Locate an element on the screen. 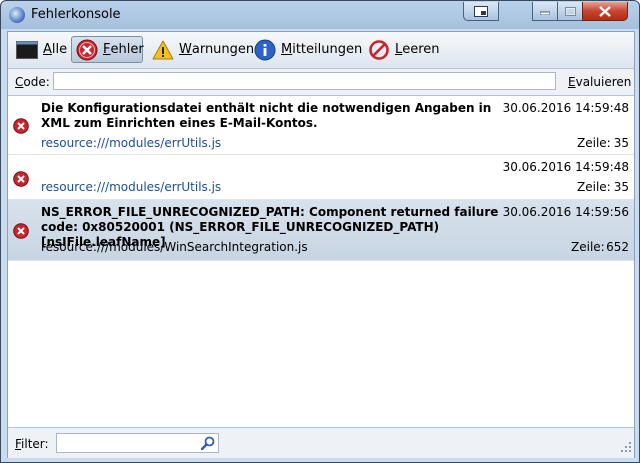  clear-icon is located at coordinates (379, 50).